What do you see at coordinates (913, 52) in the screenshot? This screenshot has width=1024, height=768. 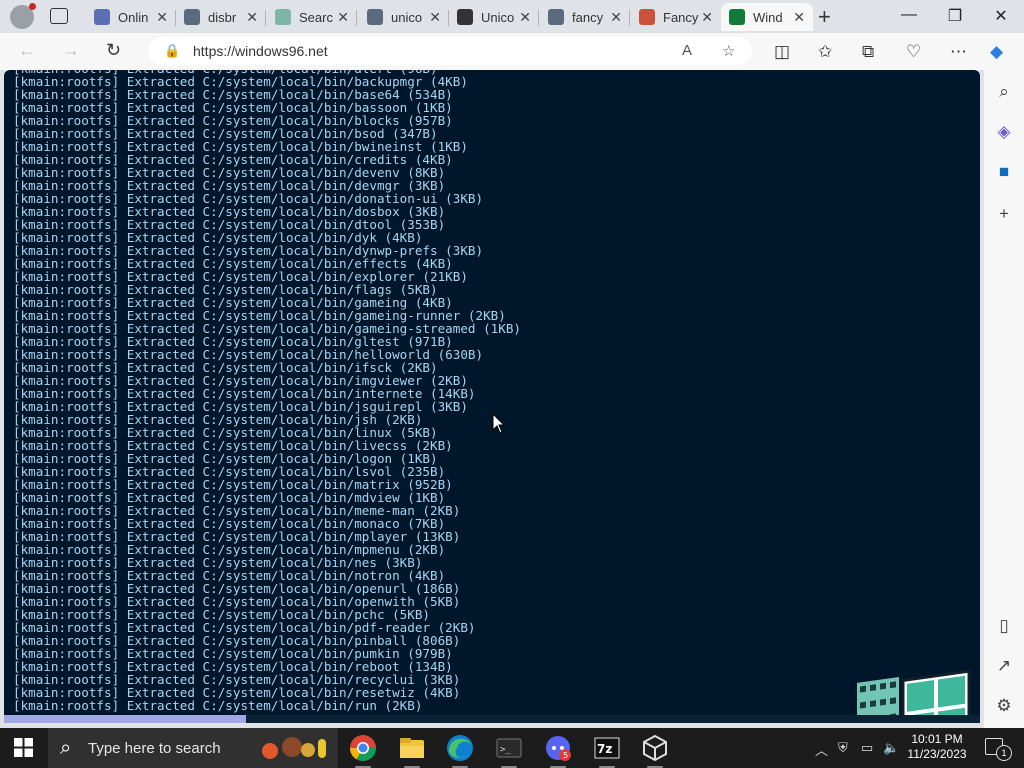 I see `performance-icon: ♡` at bounding box center [913, 52].